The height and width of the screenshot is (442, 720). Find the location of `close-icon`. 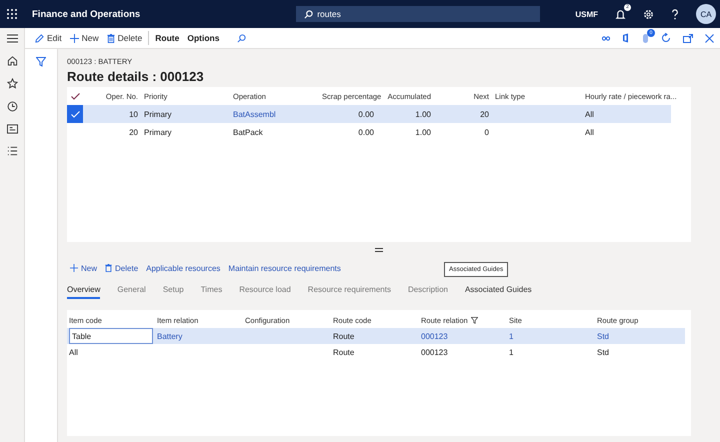

close-icon is located at coordinates (709, 38).